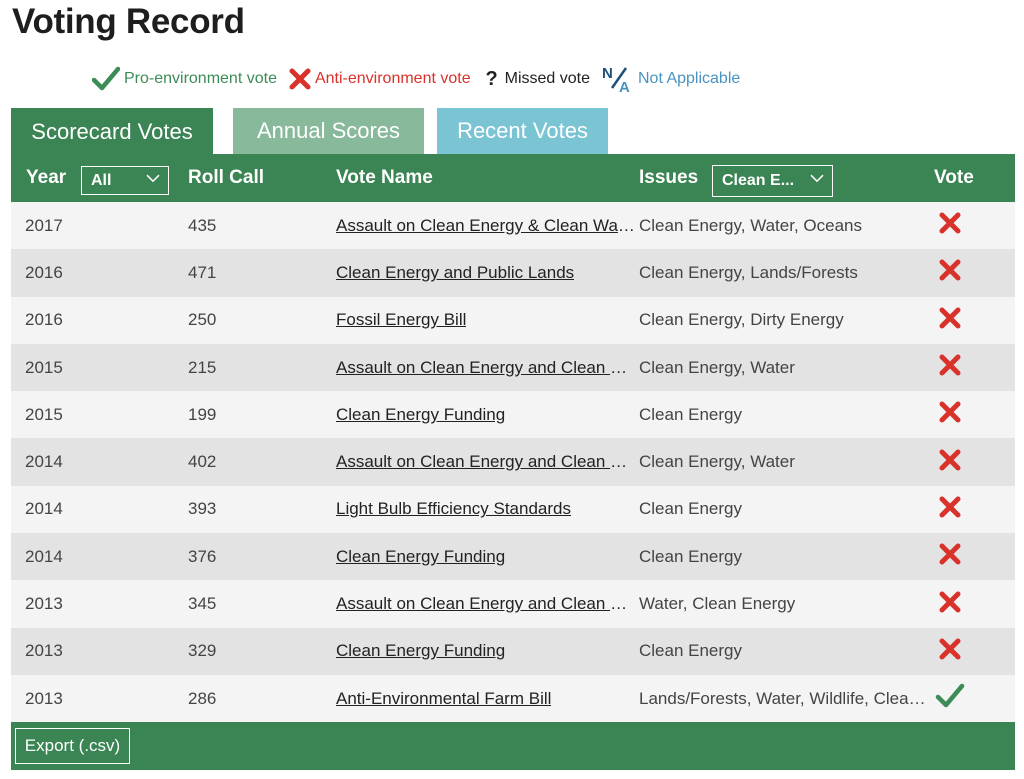 Image resolution: width=1024 pixels, height=779 pixels. I want to click on cell-year: 2015, so click(44, 414).